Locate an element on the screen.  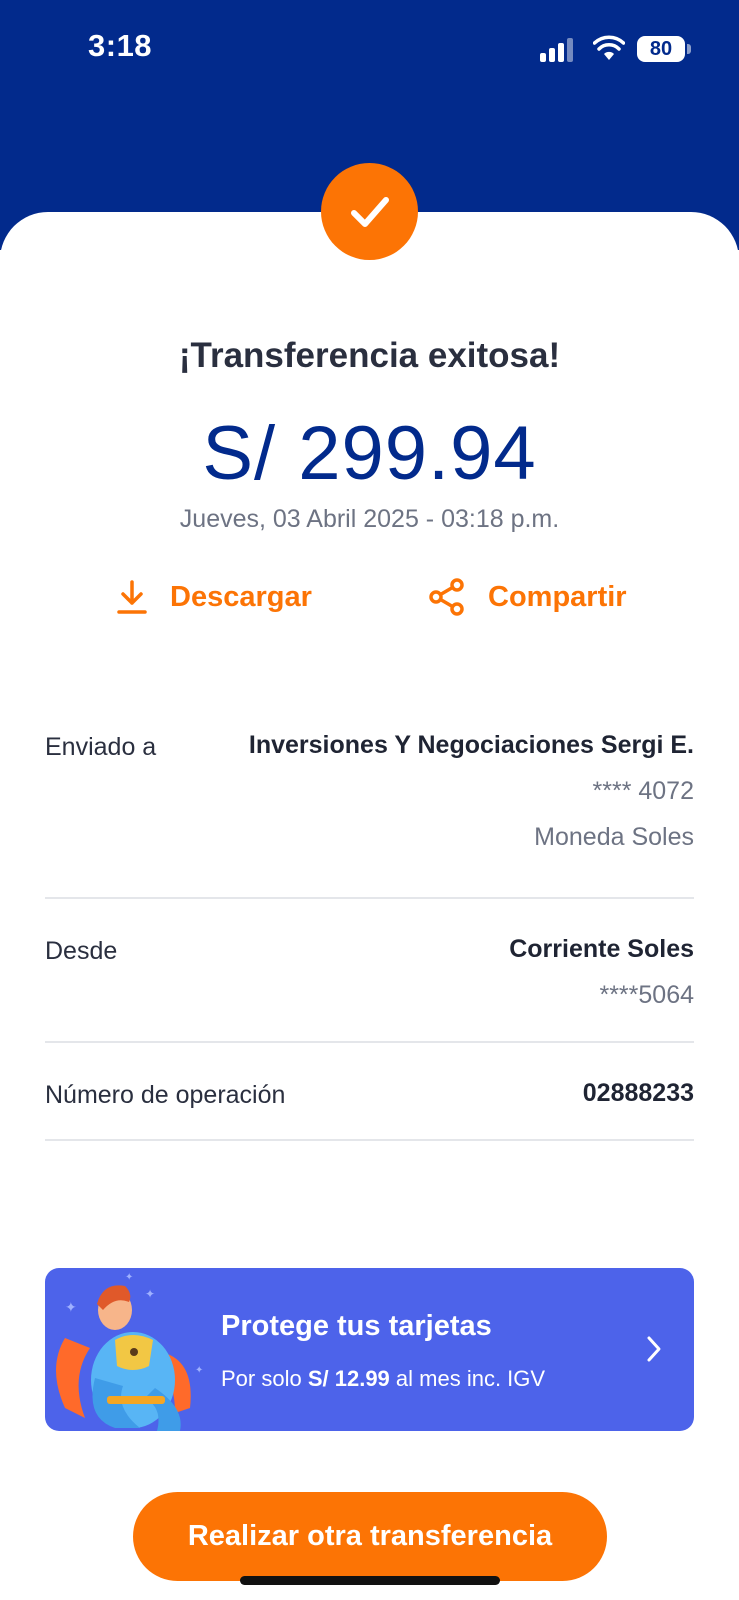
check-icon is located at coordinates (369, 211).